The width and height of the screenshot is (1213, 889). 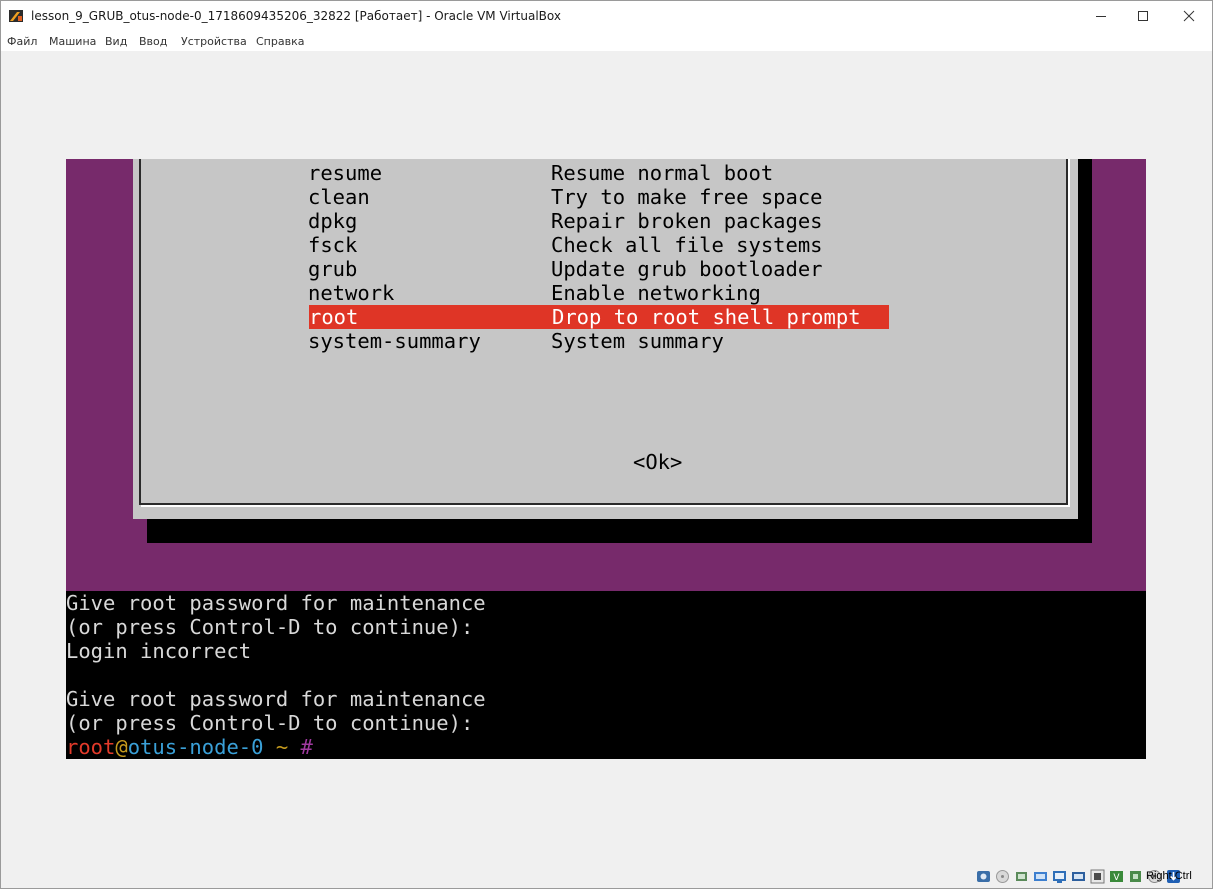 I want to click on network-icon, so click(x=1040, y=876).